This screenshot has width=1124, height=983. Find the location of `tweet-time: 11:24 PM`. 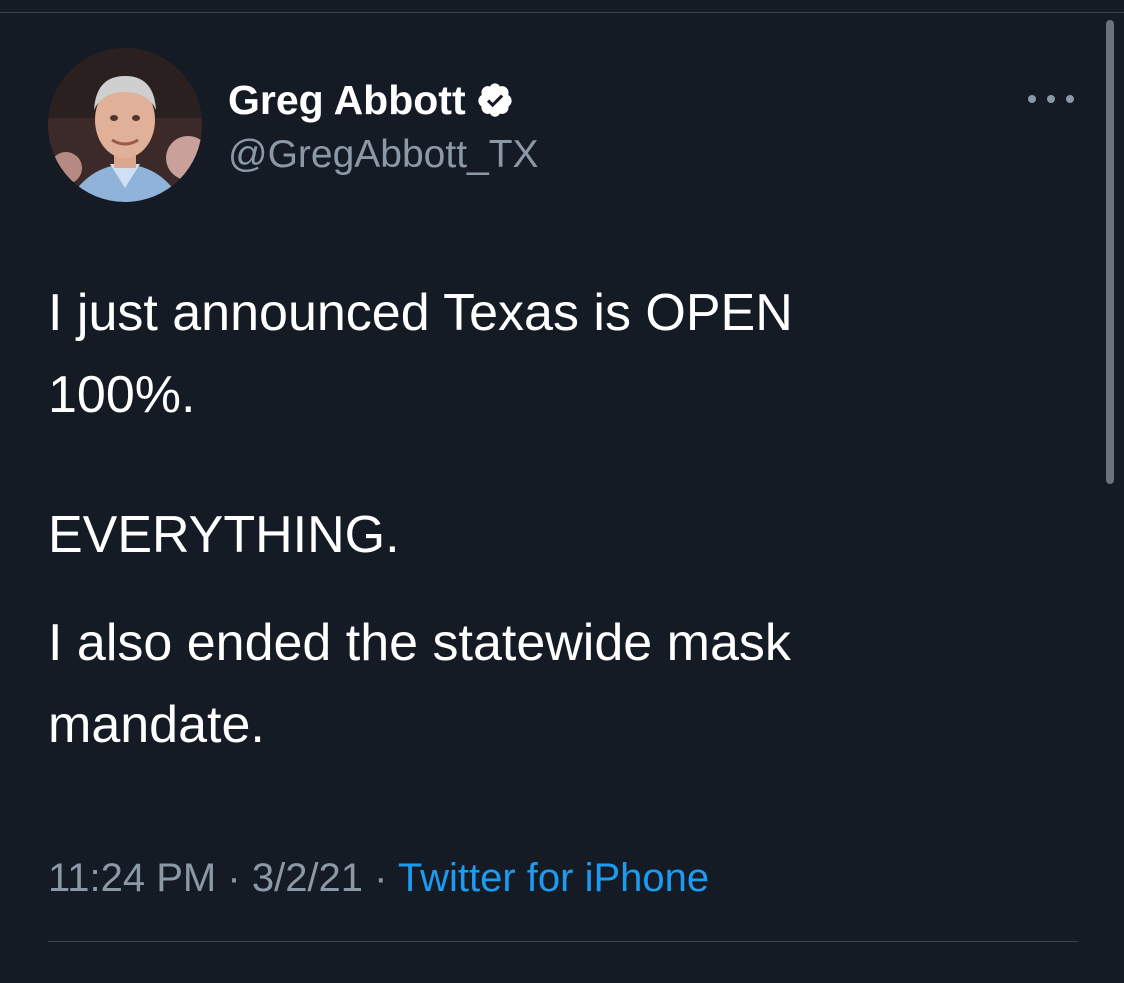

tweet-time: 11:24 PM is located at coordinates (132, 878).